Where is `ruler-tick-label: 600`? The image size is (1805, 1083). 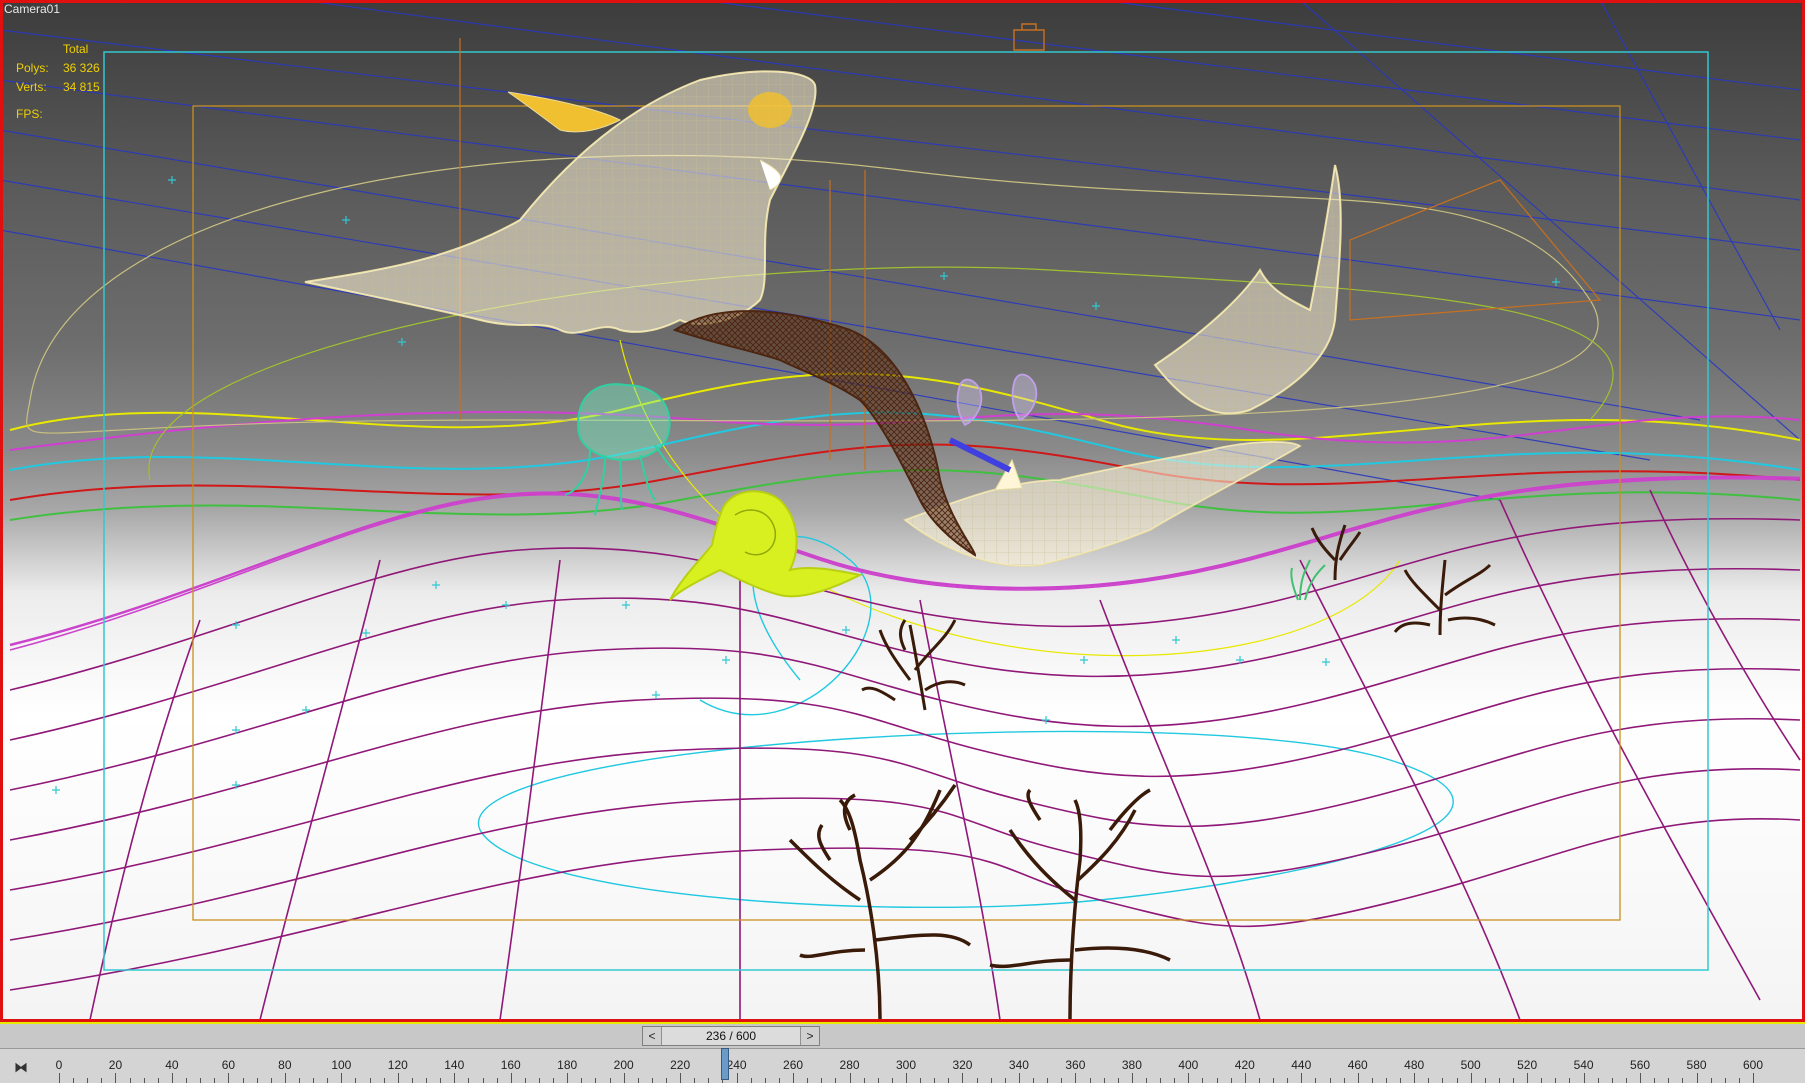 ruler-tick-label: 600 is located at coordinates (1753, 1065).